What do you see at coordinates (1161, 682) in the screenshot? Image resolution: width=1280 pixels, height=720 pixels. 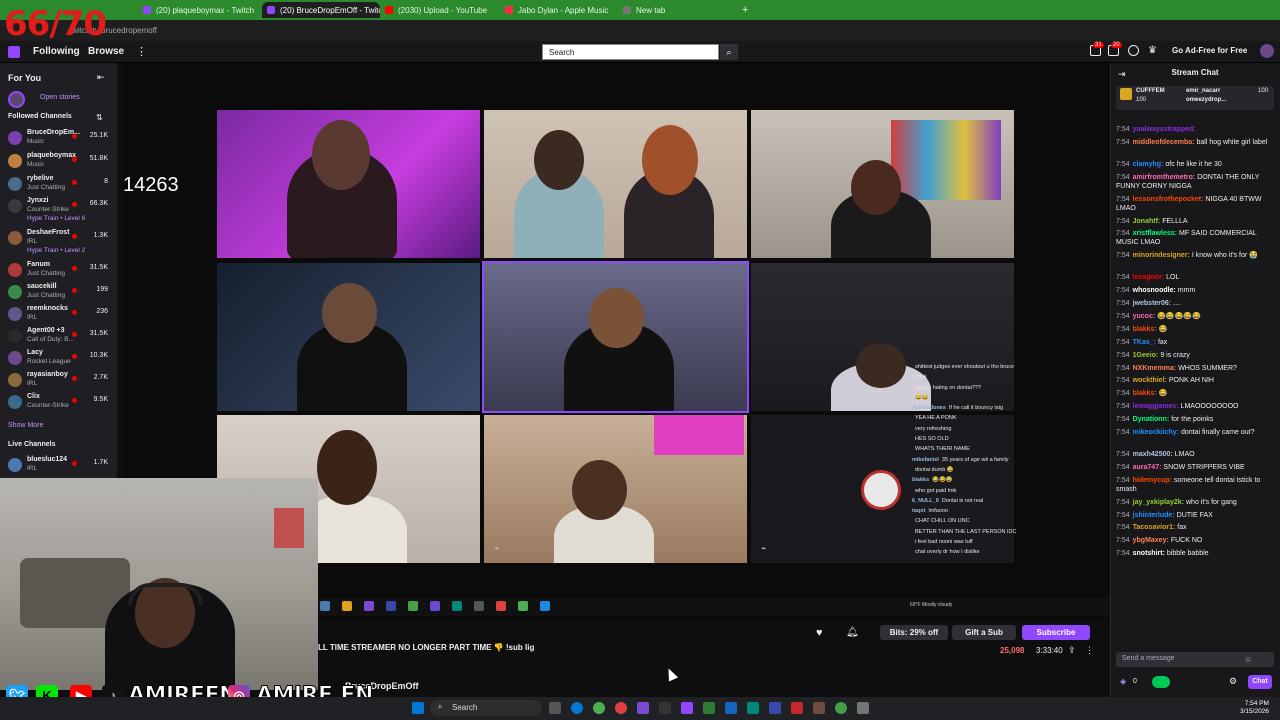 I see `points-bonus-icon` at bounding box center [1161, 682].